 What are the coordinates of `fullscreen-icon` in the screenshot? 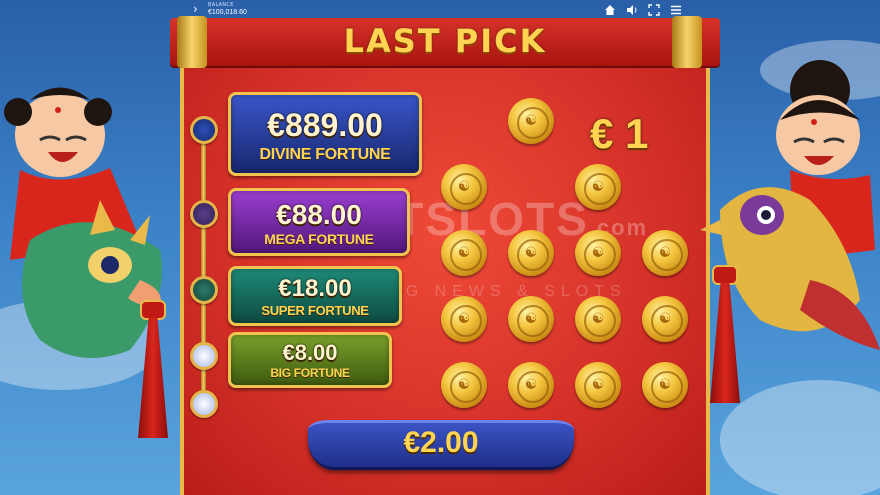 It's located at (654, 10).